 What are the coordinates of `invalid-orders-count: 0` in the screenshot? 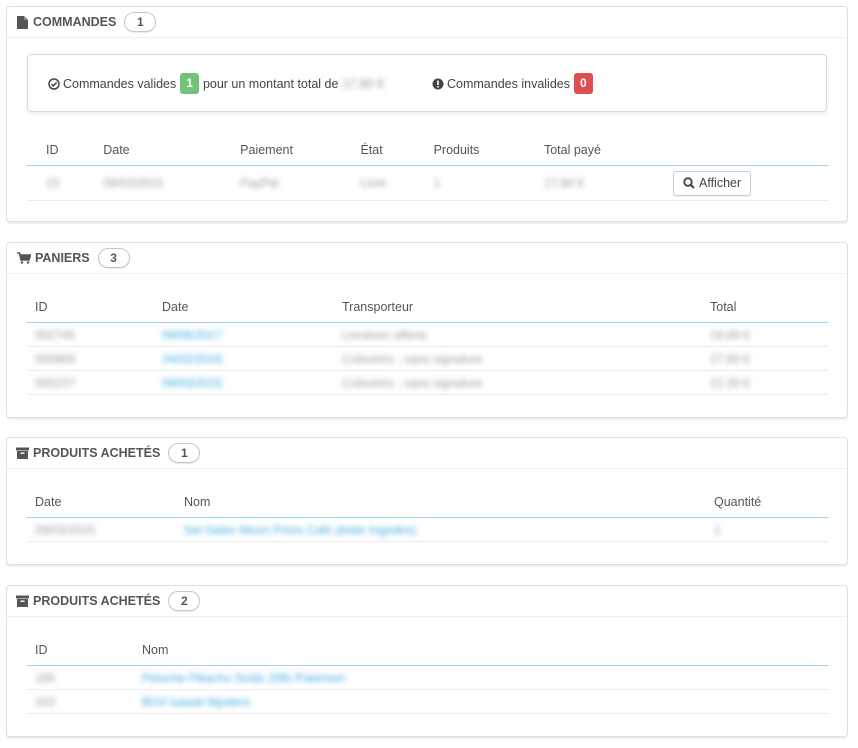 It's located at (583, 83).